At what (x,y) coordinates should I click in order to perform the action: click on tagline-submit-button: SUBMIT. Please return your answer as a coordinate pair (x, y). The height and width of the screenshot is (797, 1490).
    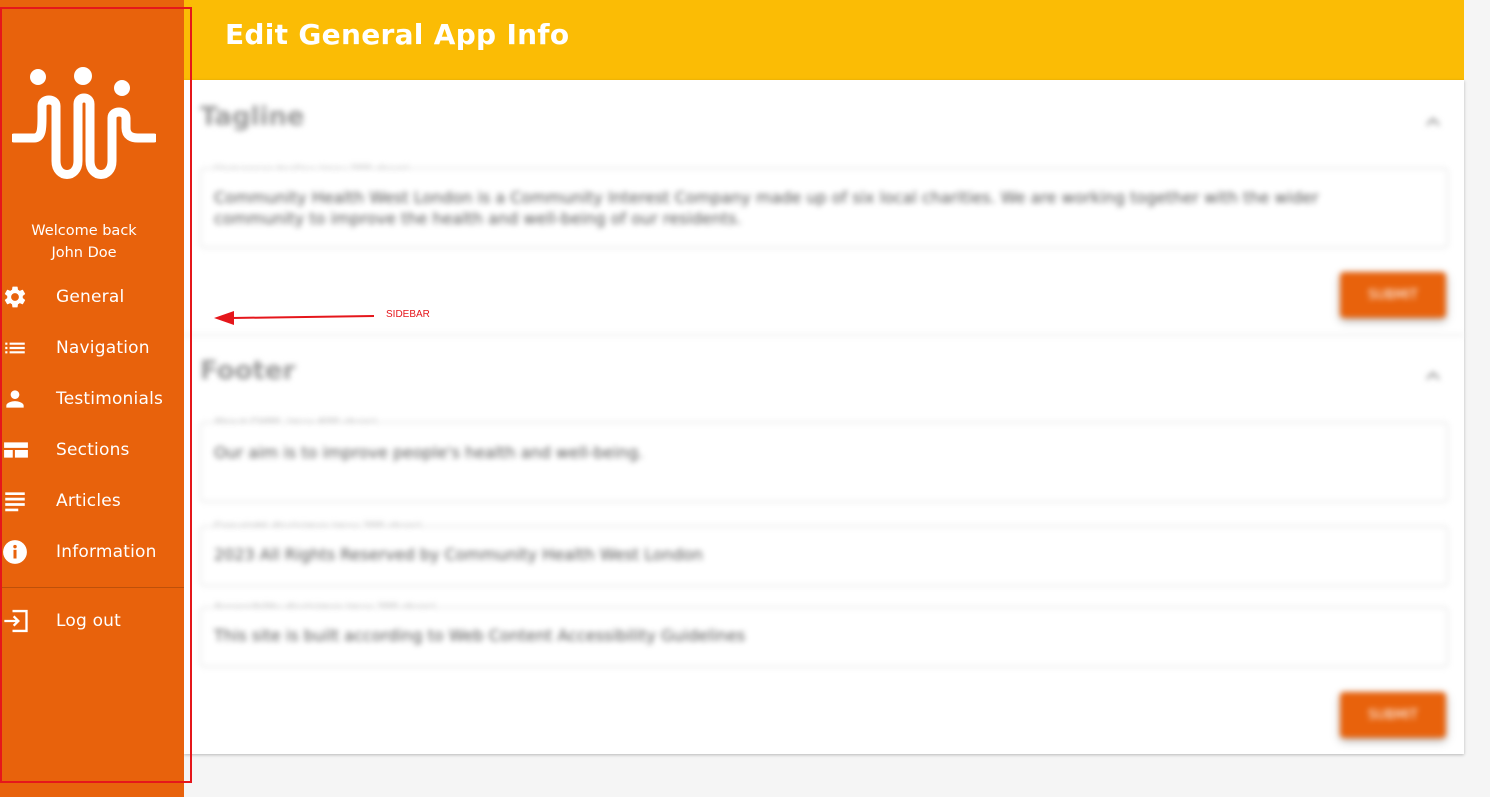
    Looking at the image, I should click on (1393, 295).